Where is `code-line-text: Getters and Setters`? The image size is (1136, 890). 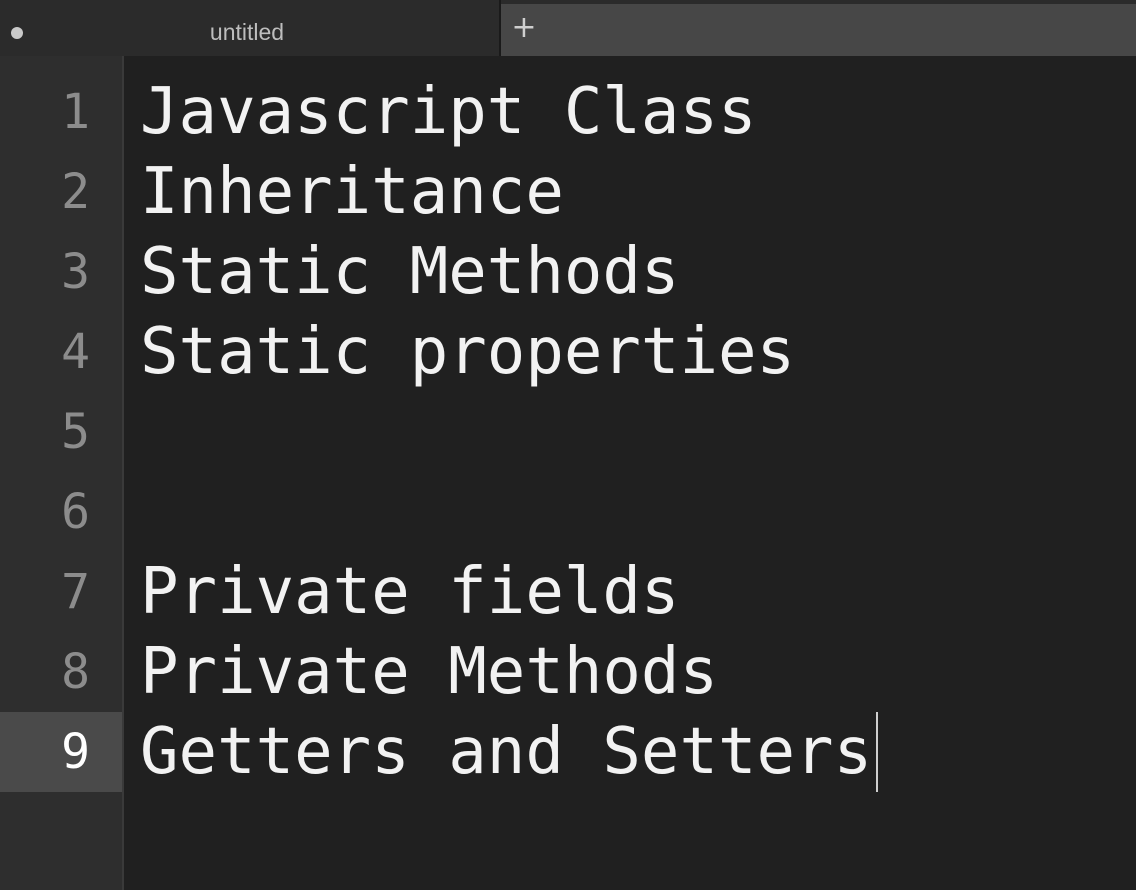
code-line-text: Getters and Setters is located at coordinates (506, 752).